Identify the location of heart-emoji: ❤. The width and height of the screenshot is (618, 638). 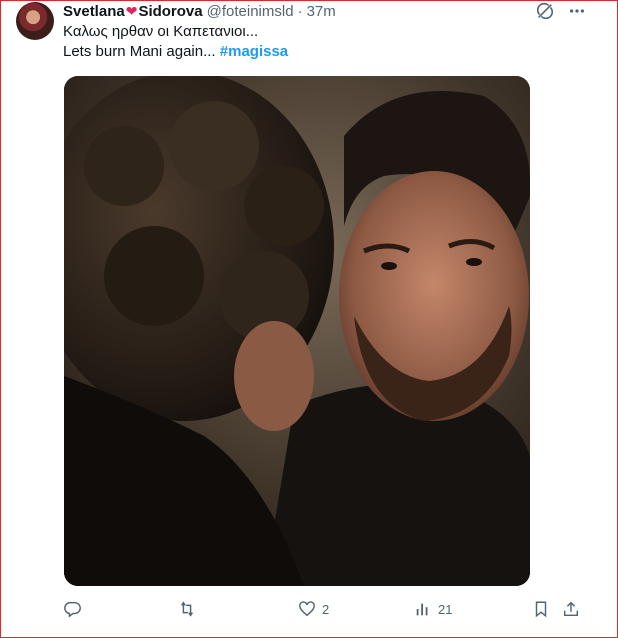
(131, 10).